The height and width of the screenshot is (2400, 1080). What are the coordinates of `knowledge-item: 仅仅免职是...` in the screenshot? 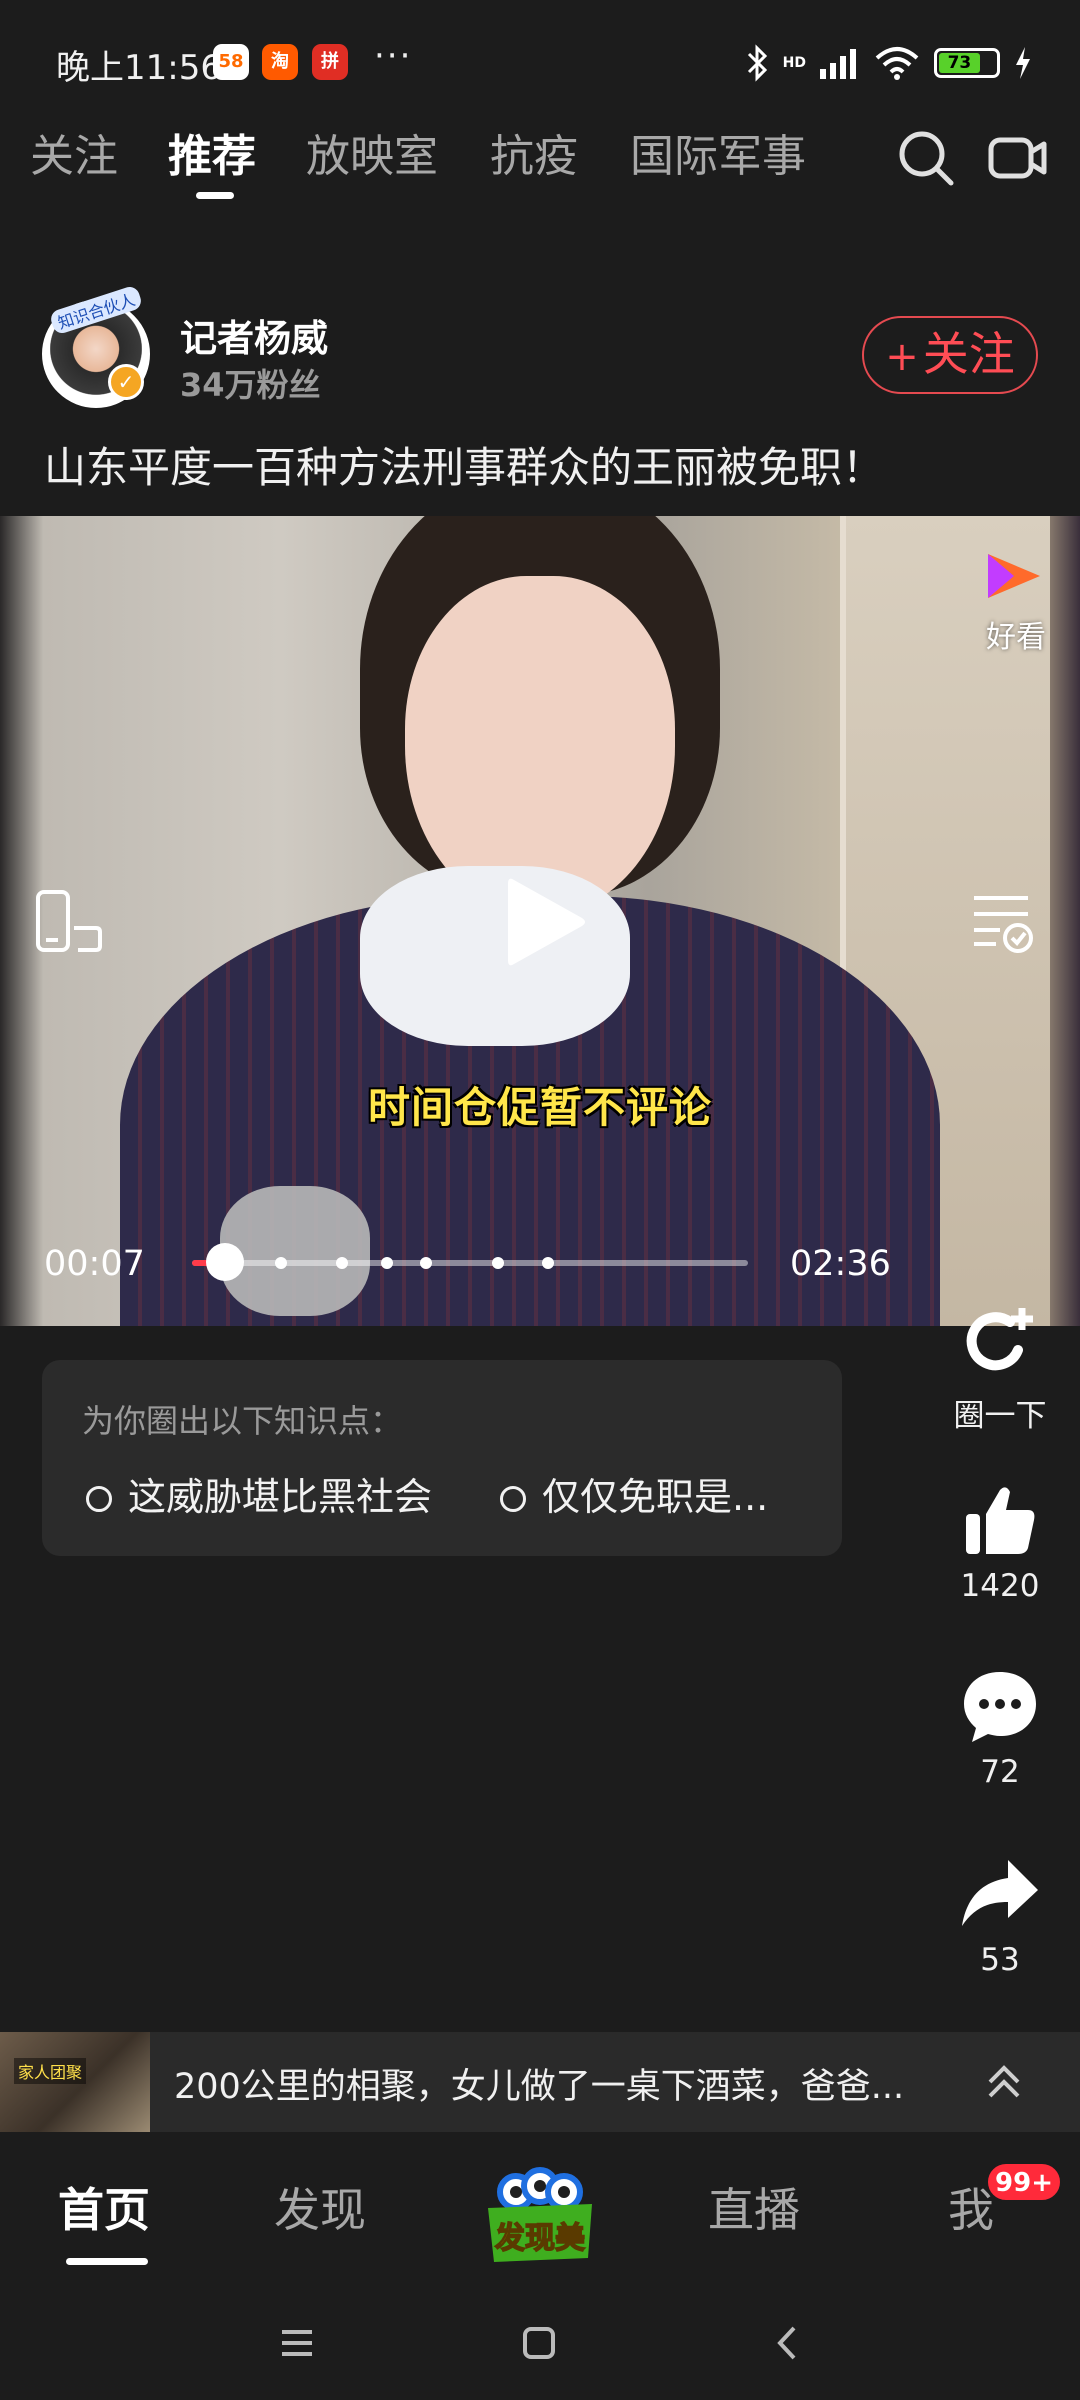 It's located at (634, 1493).